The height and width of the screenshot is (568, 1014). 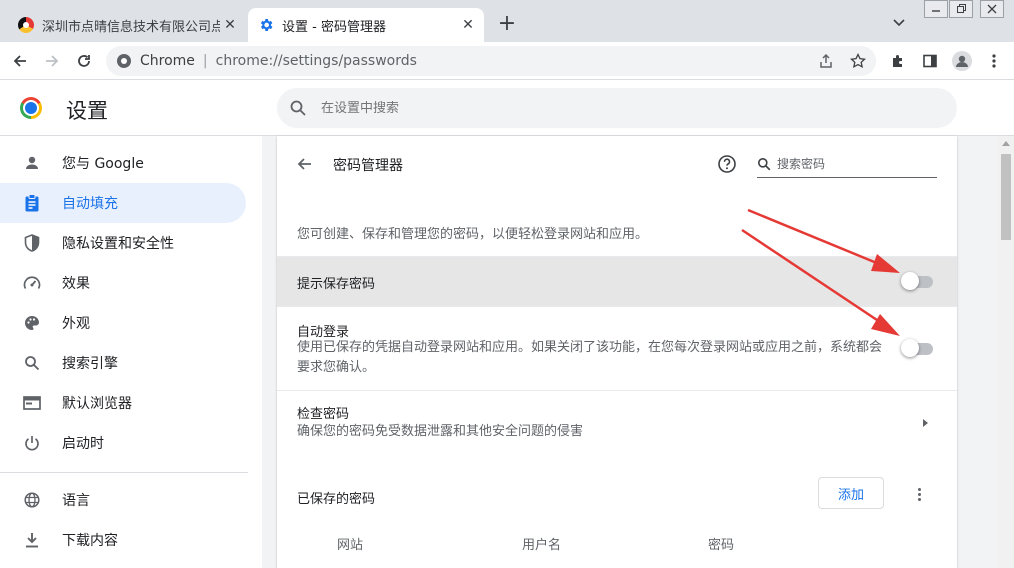 I want to click on offer-to-save-label: 提示保存密码, so click(x=336, y=284).